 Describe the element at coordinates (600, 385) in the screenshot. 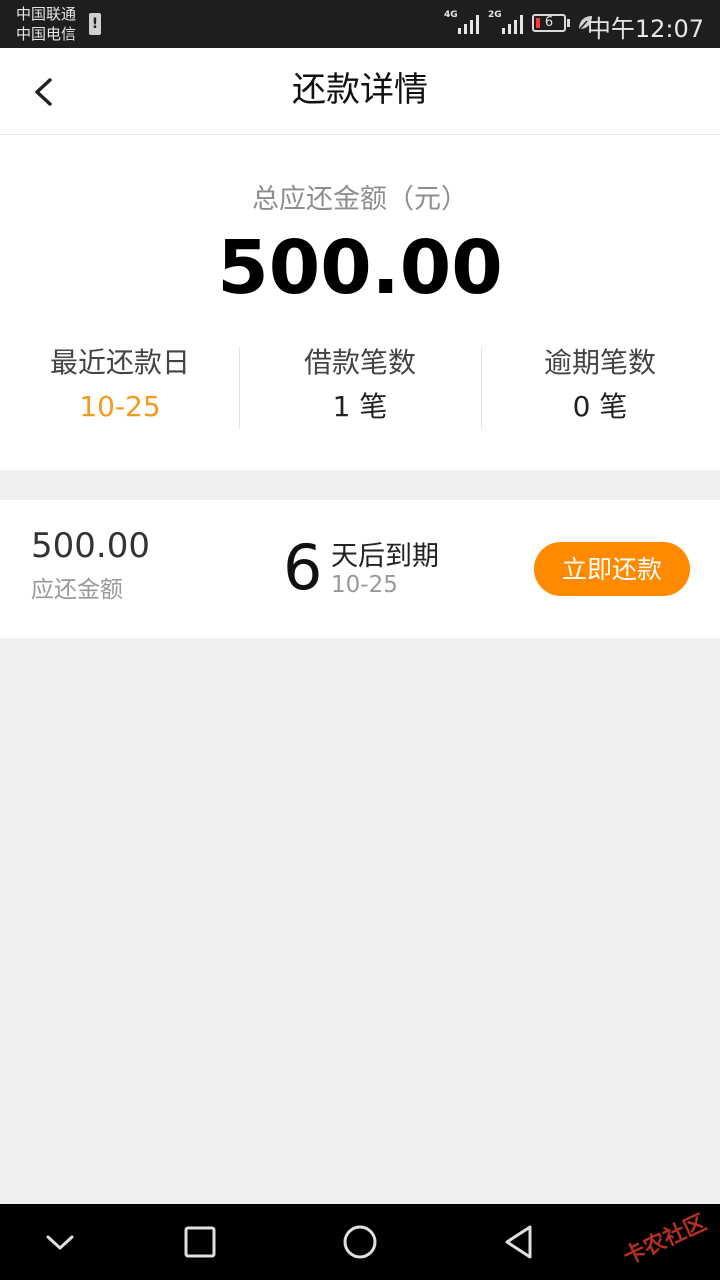

I see `stat-overdue-count: 逾期笔数 0 笔` at that location.